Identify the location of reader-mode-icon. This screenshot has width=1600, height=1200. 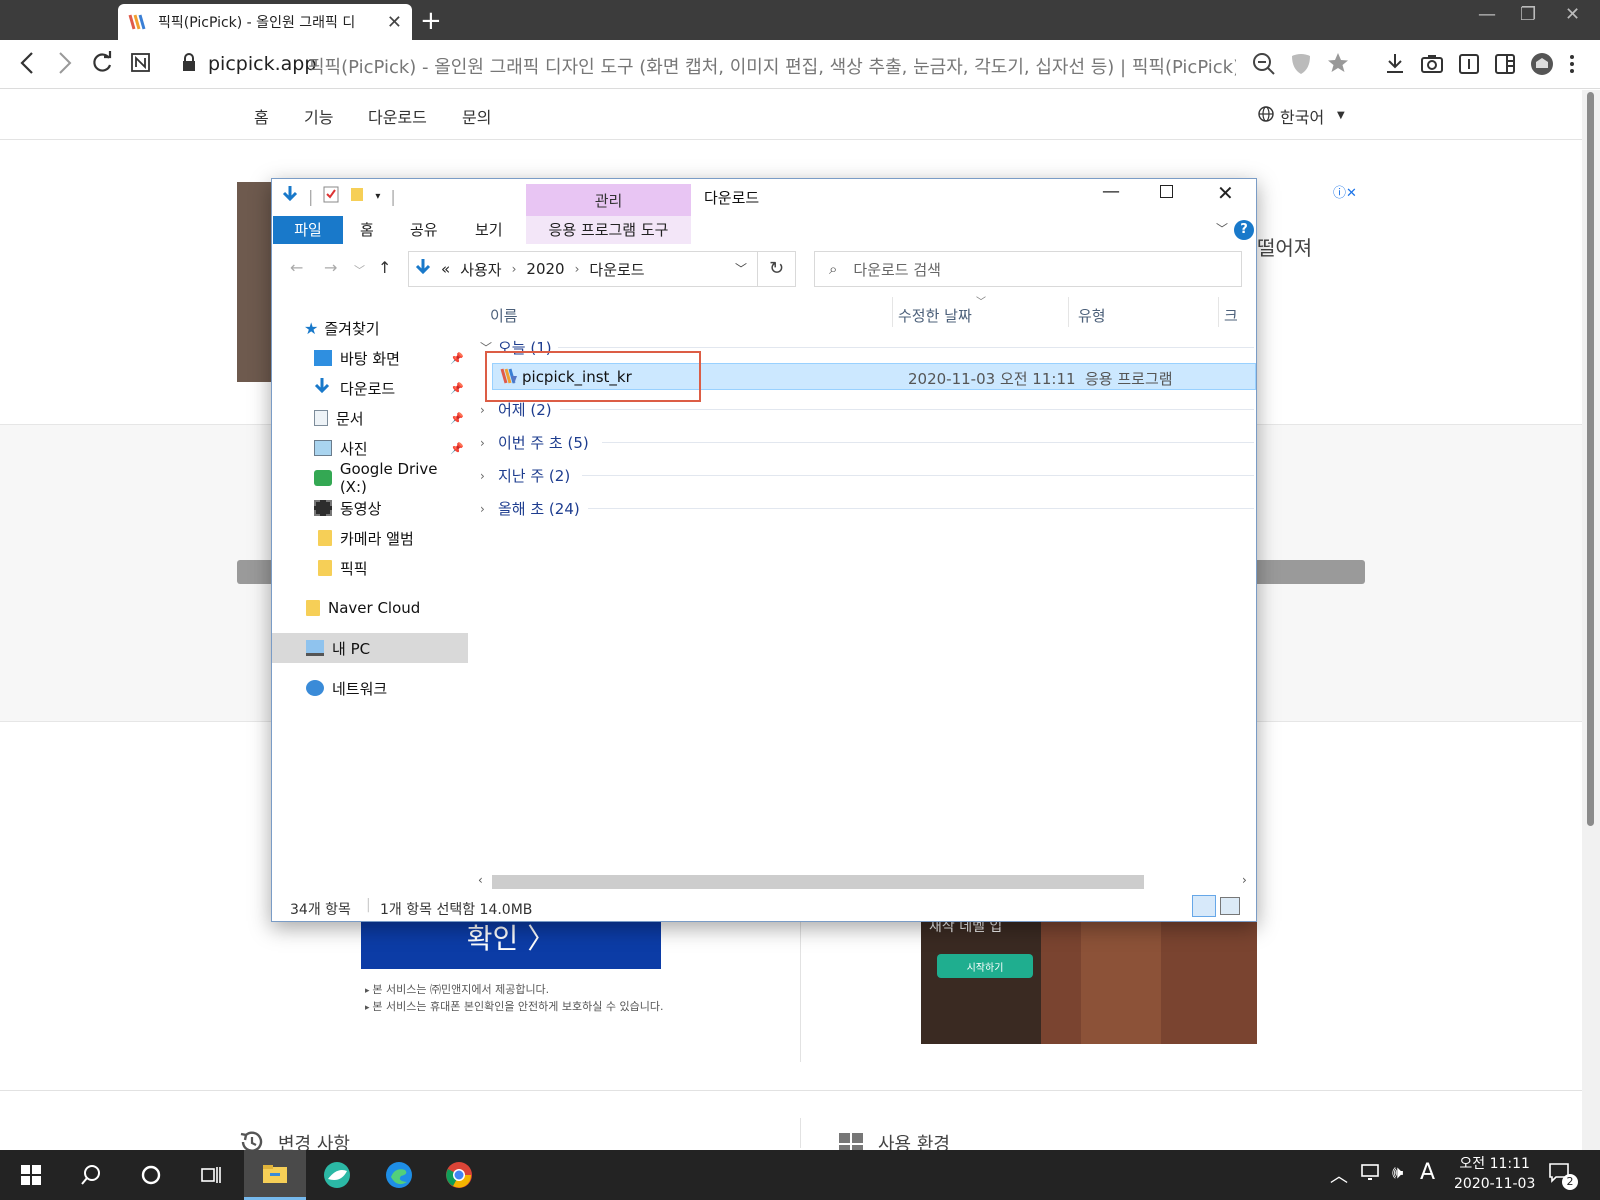
(1469, 67).